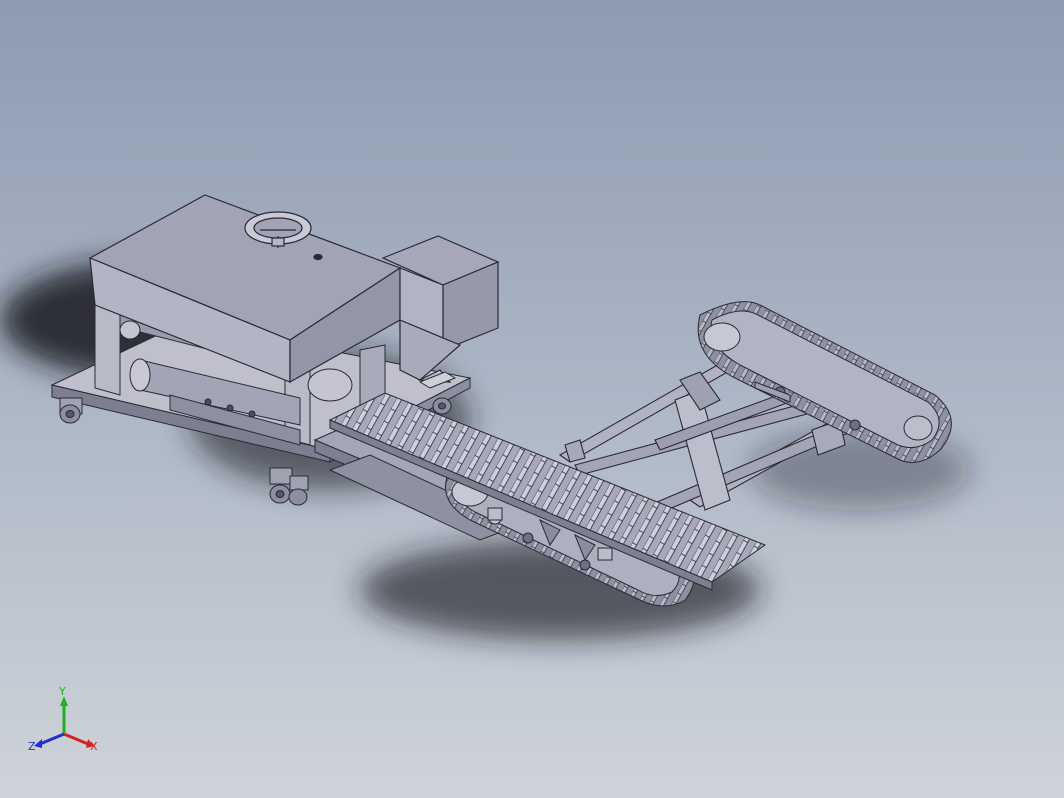 The width and height of the screenshot is (1064, 798). What do you see at coordinates (62, 692) in the screenshot?
I see `y-axis-label: Y` at bounding box center [62, 692].